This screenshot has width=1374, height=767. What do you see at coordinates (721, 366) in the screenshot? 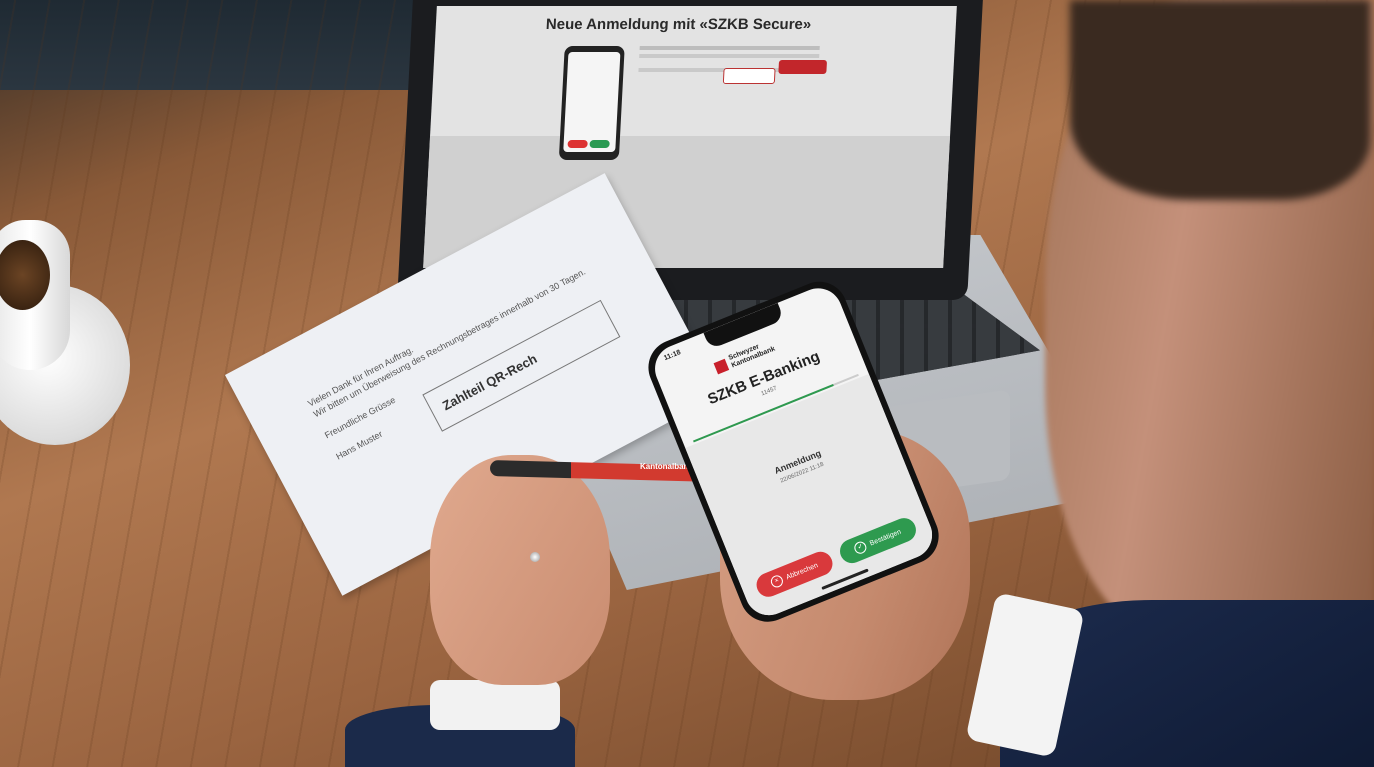
I see `szkb-logo-icon` at bounding box center [721, 366].